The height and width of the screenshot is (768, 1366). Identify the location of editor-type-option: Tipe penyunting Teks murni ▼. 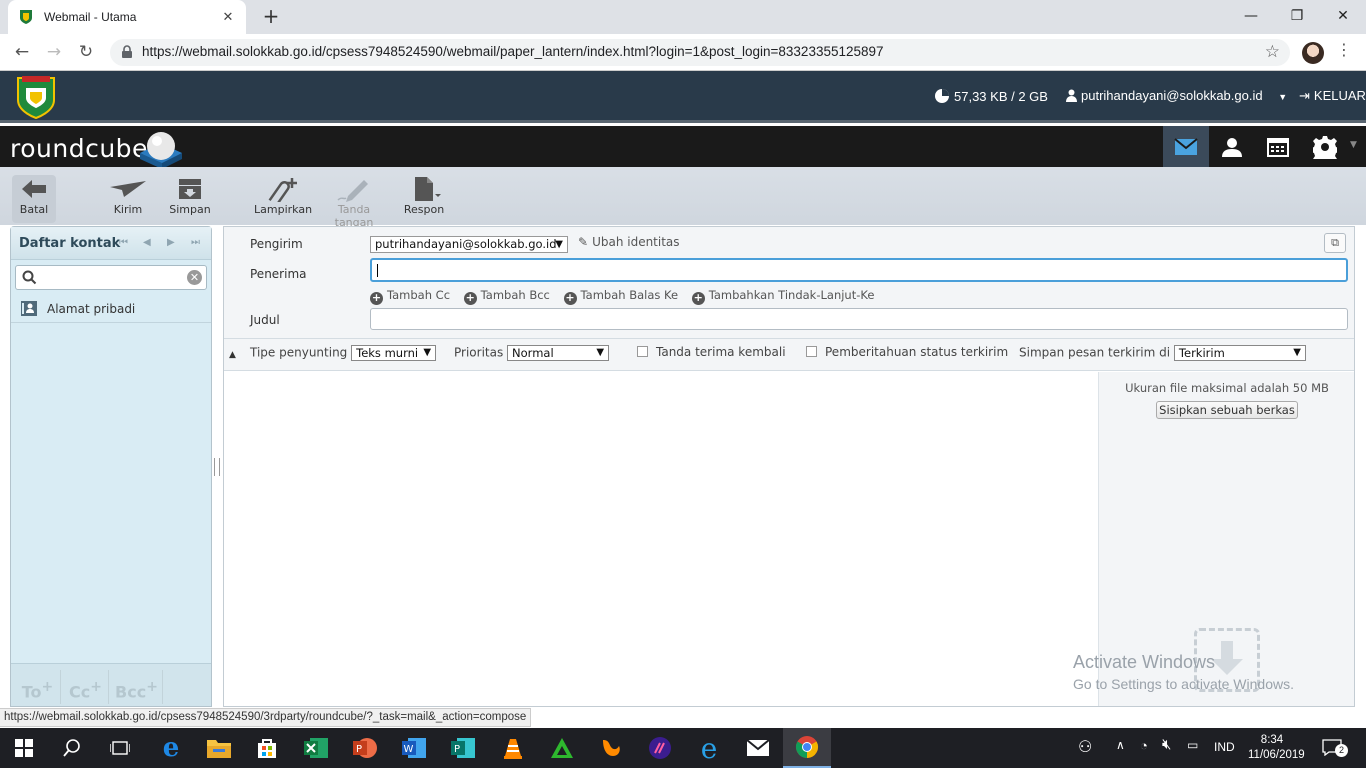
(343, 353).